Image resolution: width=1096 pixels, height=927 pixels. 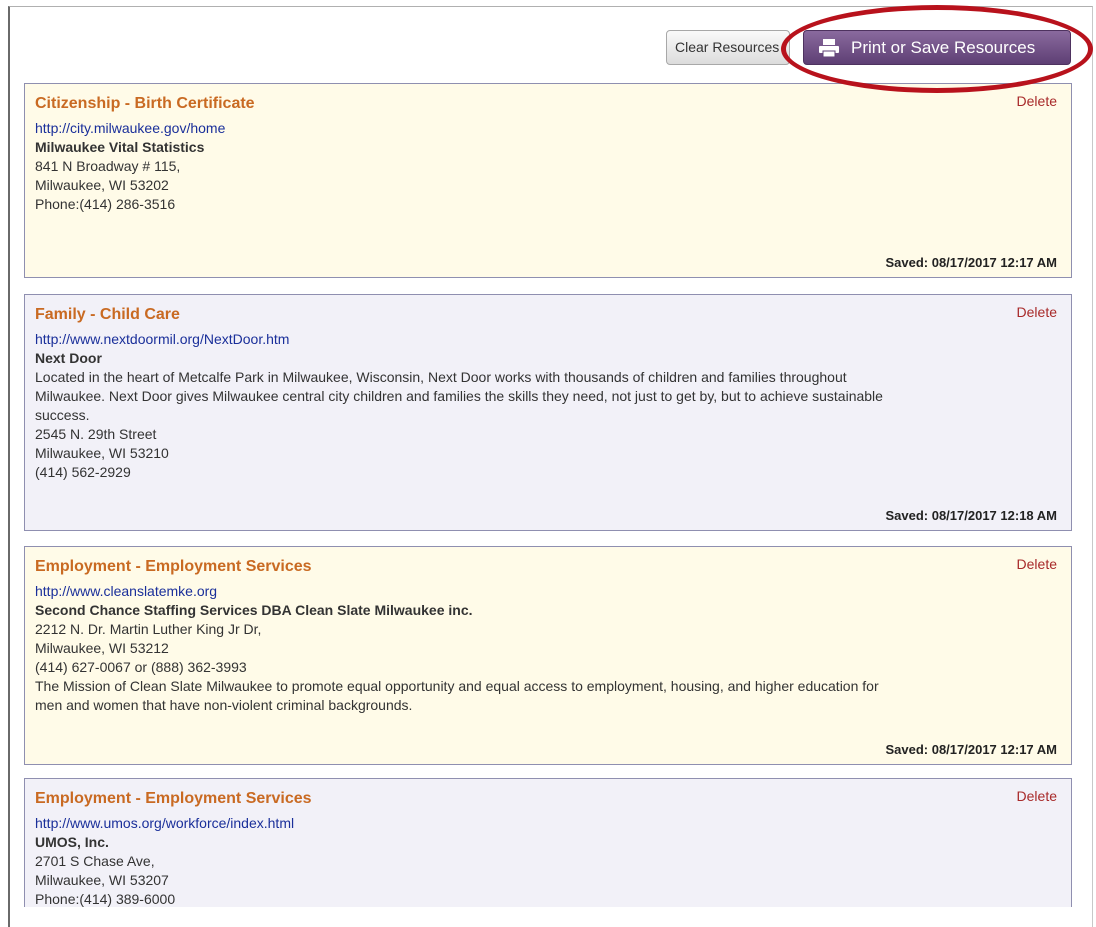 I want to click on resource-url-link: http://www.cleanslatemke.org, so click(x=545, y=591).